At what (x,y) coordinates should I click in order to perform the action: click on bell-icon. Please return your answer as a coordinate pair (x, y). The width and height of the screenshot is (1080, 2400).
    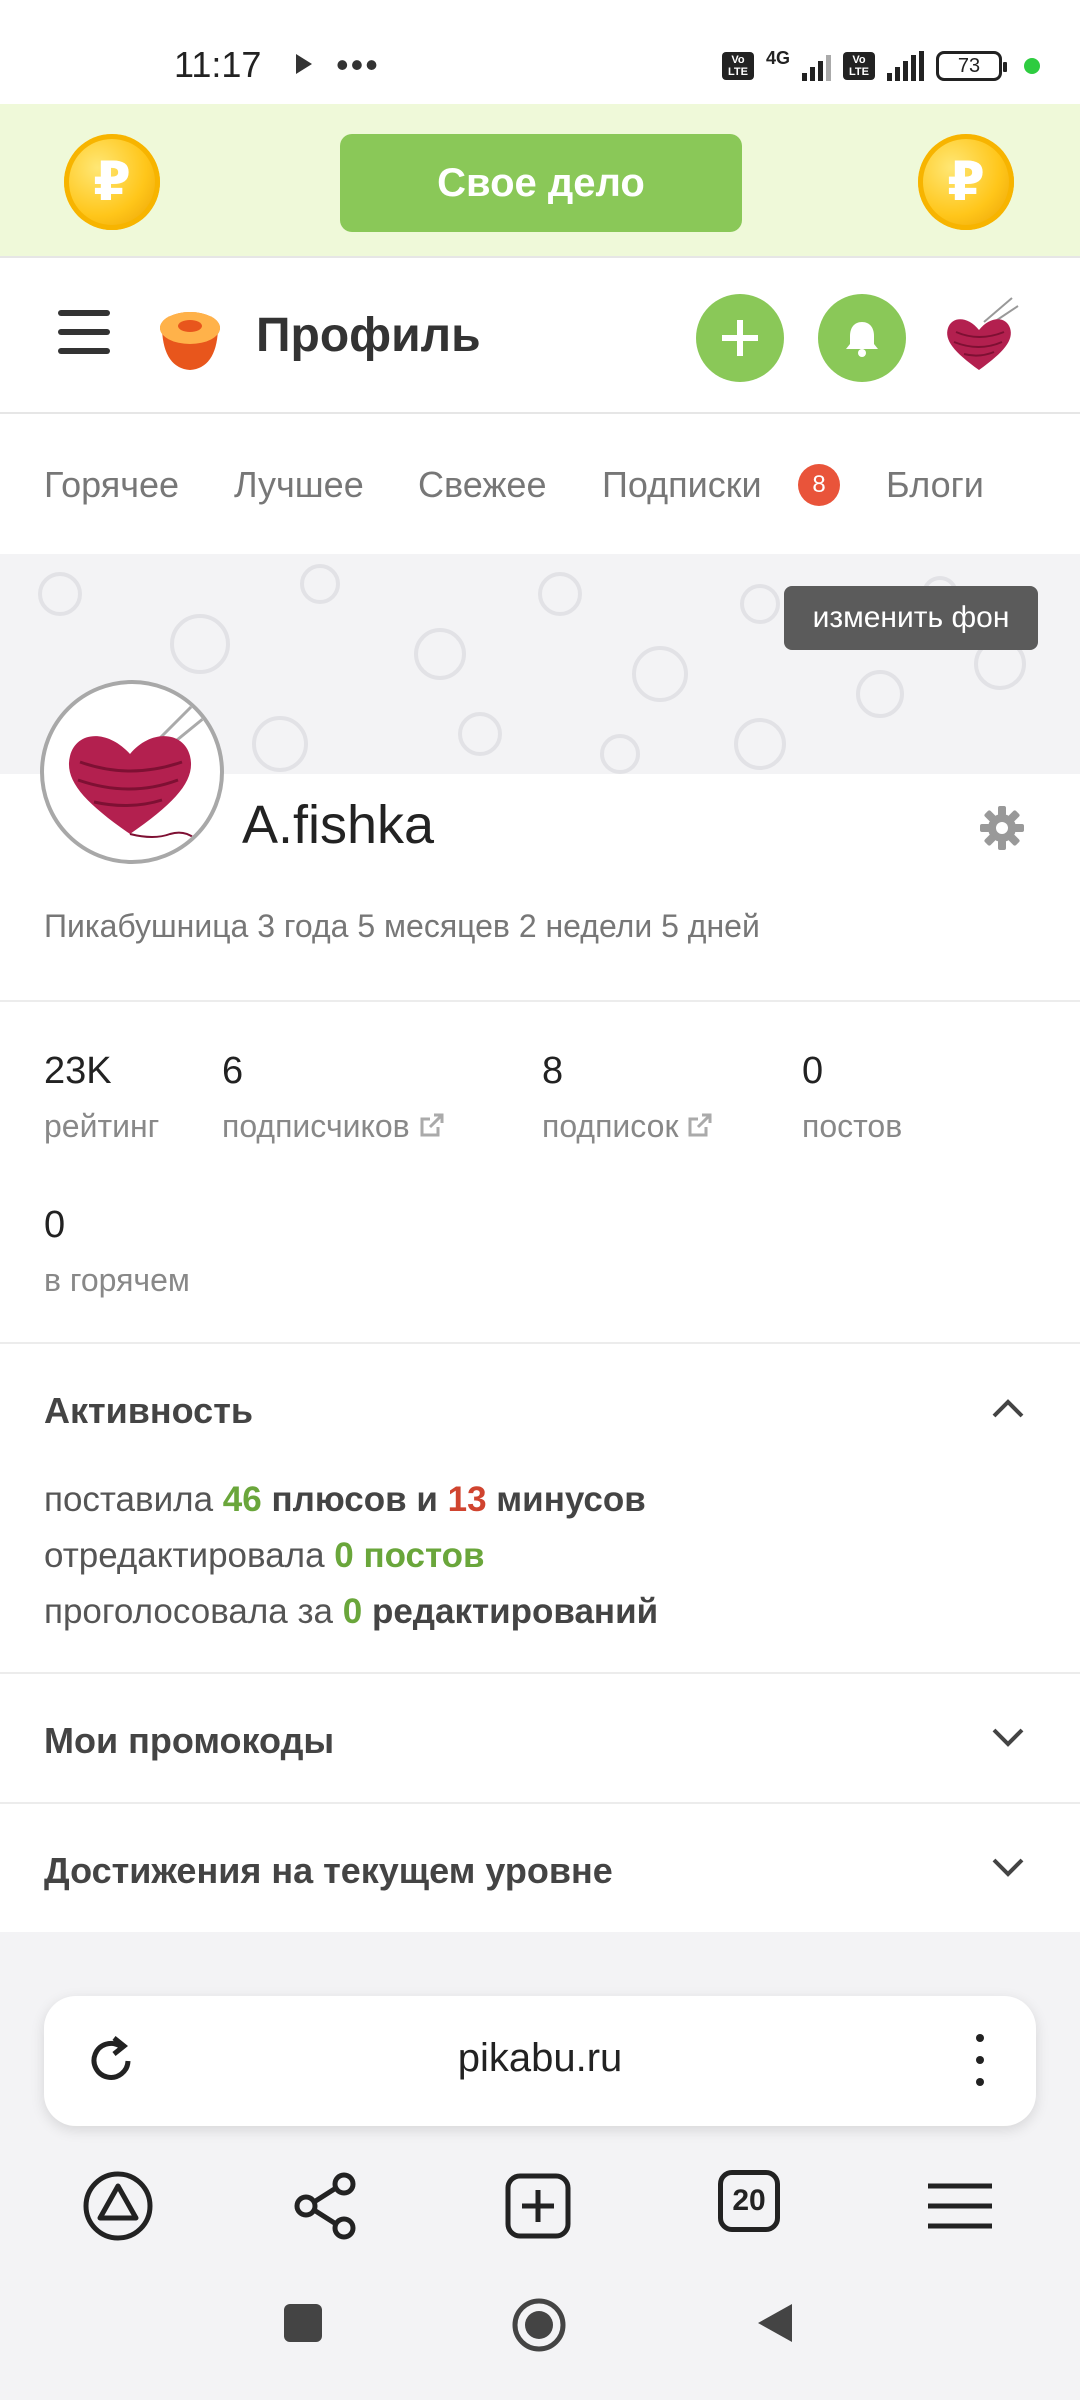
    Looking at the image, I should click on (862, 339).